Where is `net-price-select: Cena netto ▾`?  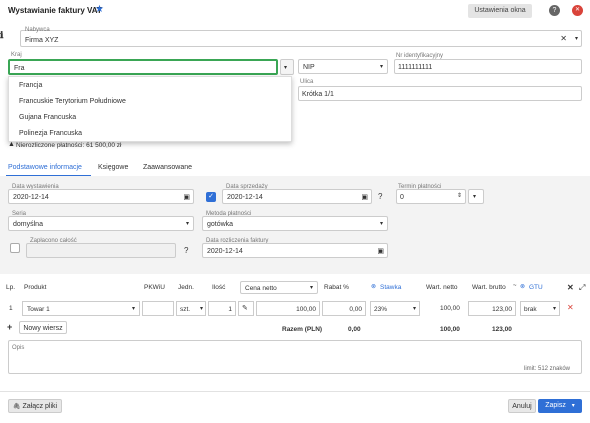 net-price-select: Cena netto ▾ is located at coordinates (279, 287).